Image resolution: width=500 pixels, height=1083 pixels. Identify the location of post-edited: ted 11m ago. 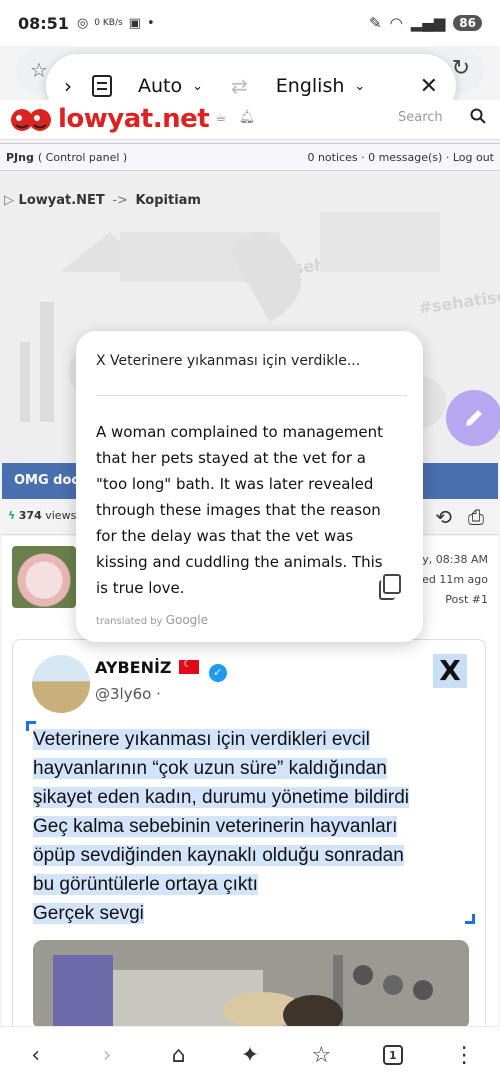
(452, 579).